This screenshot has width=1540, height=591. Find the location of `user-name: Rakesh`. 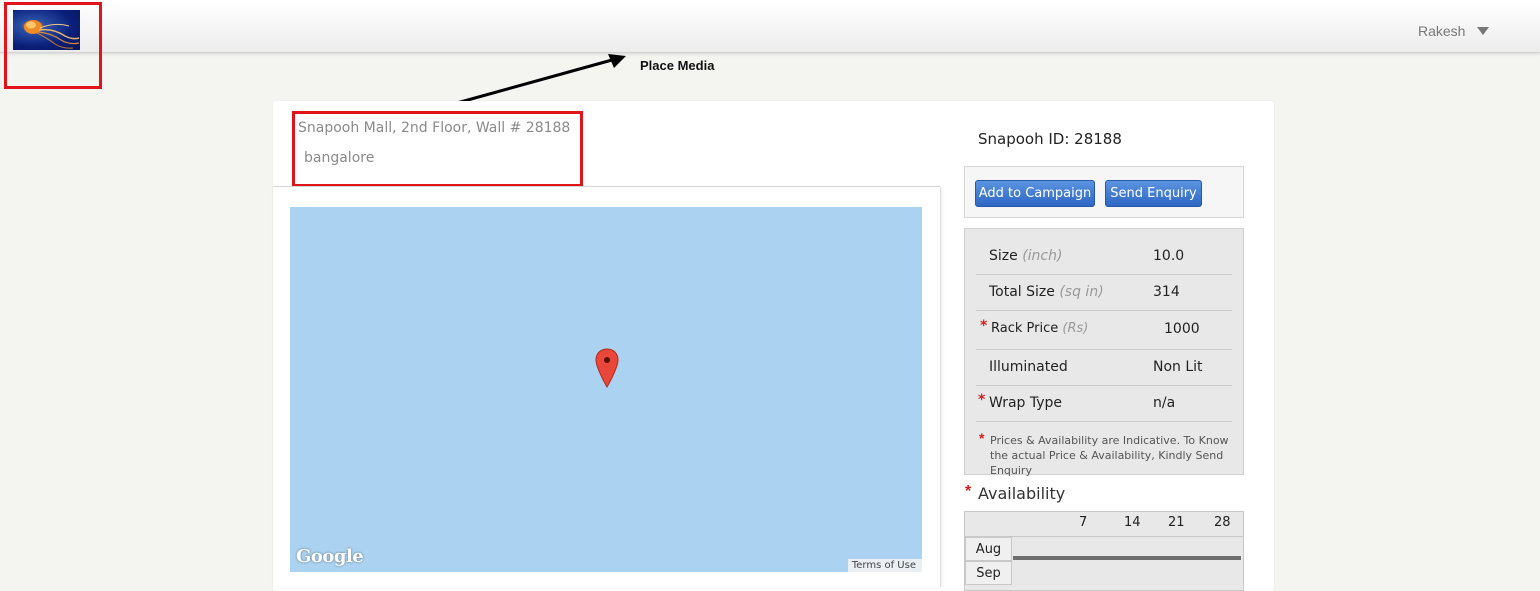

user-name: Rakesh is located at coordinates (1442, 31).